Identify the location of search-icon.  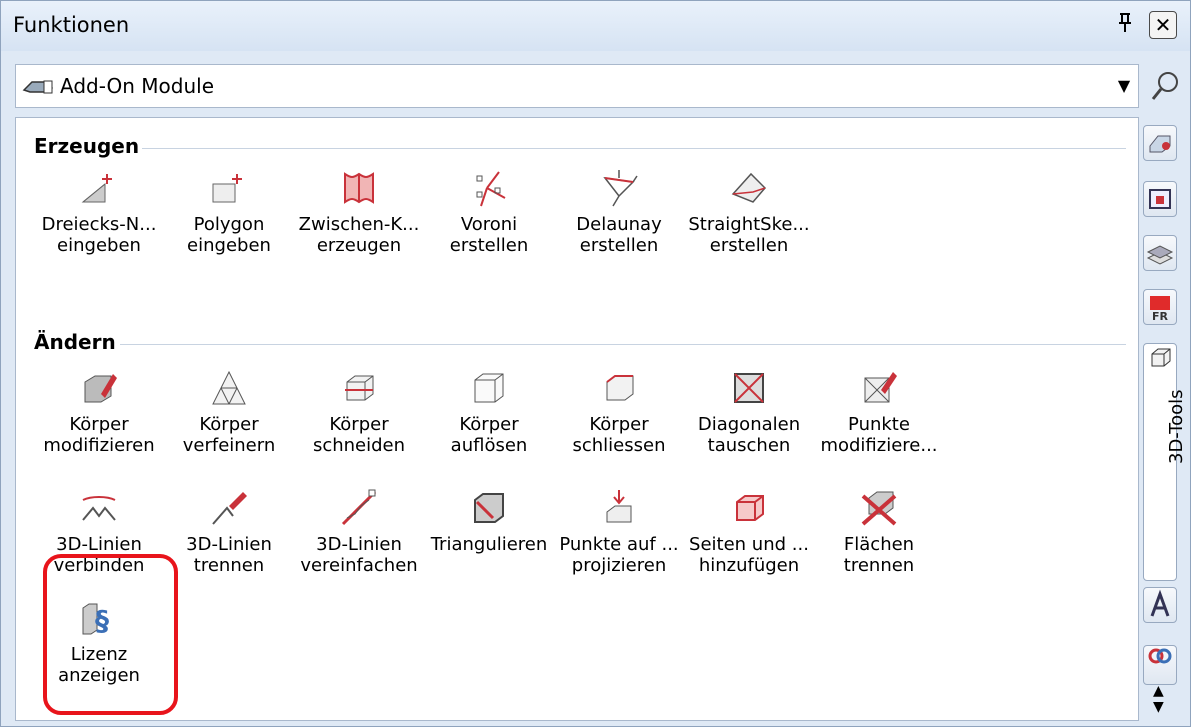
(1164, 86).